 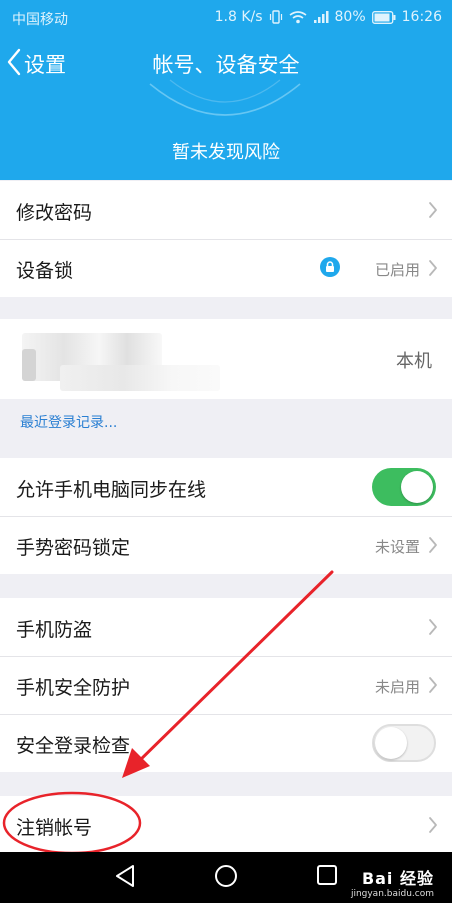 What do you see at coordinates (383, 17) in the screenshot?
I see `battery-icon` at bounding box center [383, 17].